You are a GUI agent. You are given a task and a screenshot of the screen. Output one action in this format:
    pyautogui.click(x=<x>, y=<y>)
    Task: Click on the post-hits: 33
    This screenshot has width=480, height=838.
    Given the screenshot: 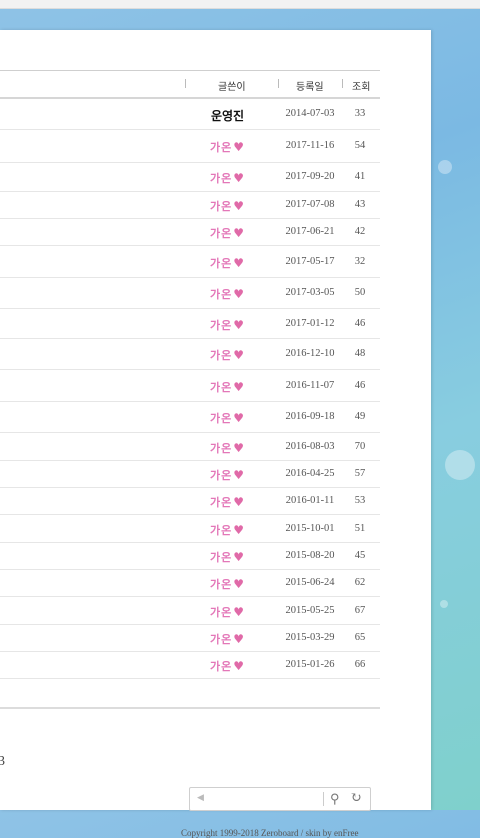 What is the action you would take?
    pyautogui.click(x=360, y=113)
    